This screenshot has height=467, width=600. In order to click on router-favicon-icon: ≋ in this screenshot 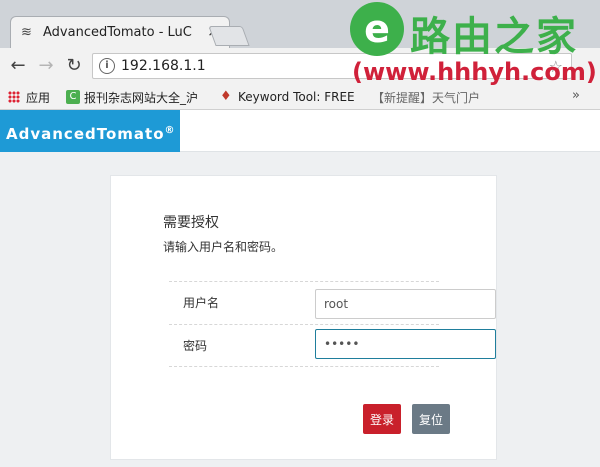, I will do `click(26, 32)`.